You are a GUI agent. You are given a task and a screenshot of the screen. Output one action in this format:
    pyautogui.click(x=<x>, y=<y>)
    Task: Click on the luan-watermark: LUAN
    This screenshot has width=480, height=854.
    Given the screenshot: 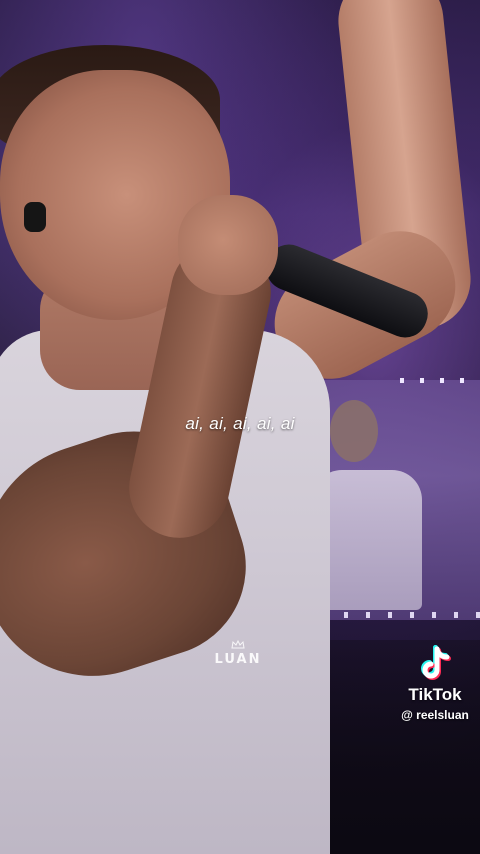 What is the action you would take?
    pyautogui.click(x=238, y=653)
    